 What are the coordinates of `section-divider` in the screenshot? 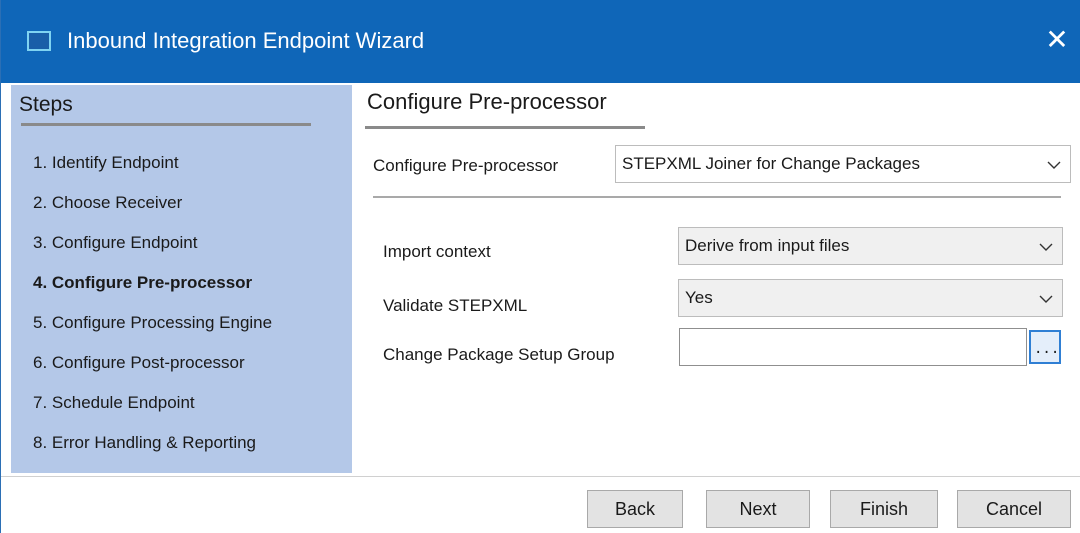 It's located at (717, 197).